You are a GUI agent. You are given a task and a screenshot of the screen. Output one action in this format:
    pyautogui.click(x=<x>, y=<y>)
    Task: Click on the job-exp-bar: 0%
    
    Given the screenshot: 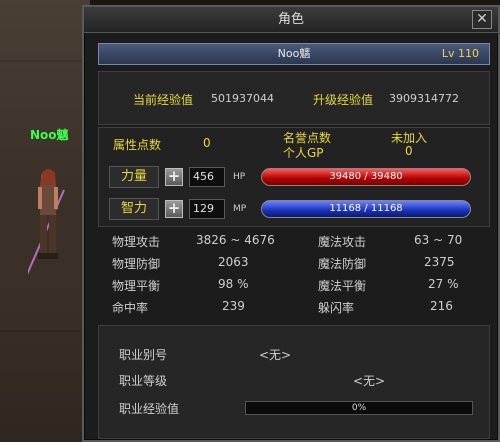 What is the action you would take?
    pyautogui.click(x=359, y=408)
    